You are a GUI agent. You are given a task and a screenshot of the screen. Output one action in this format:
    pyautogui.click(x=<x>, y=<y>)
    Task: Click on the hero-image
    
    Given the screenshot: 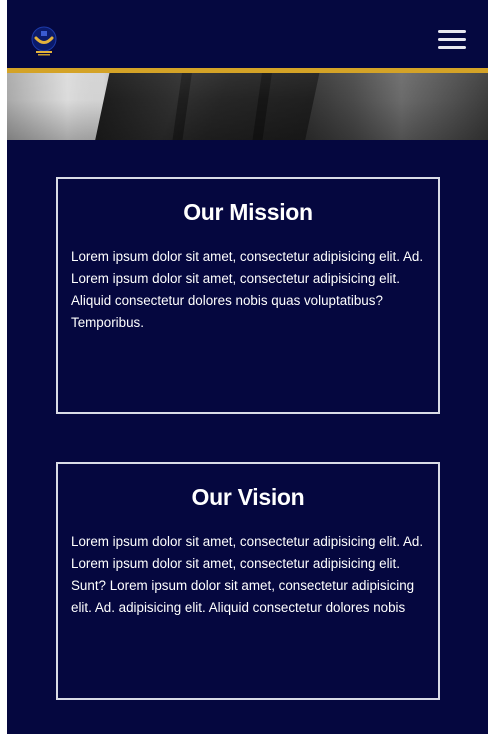 What is the action you would take?
    pyautogui.click(x=247, y=106)
    